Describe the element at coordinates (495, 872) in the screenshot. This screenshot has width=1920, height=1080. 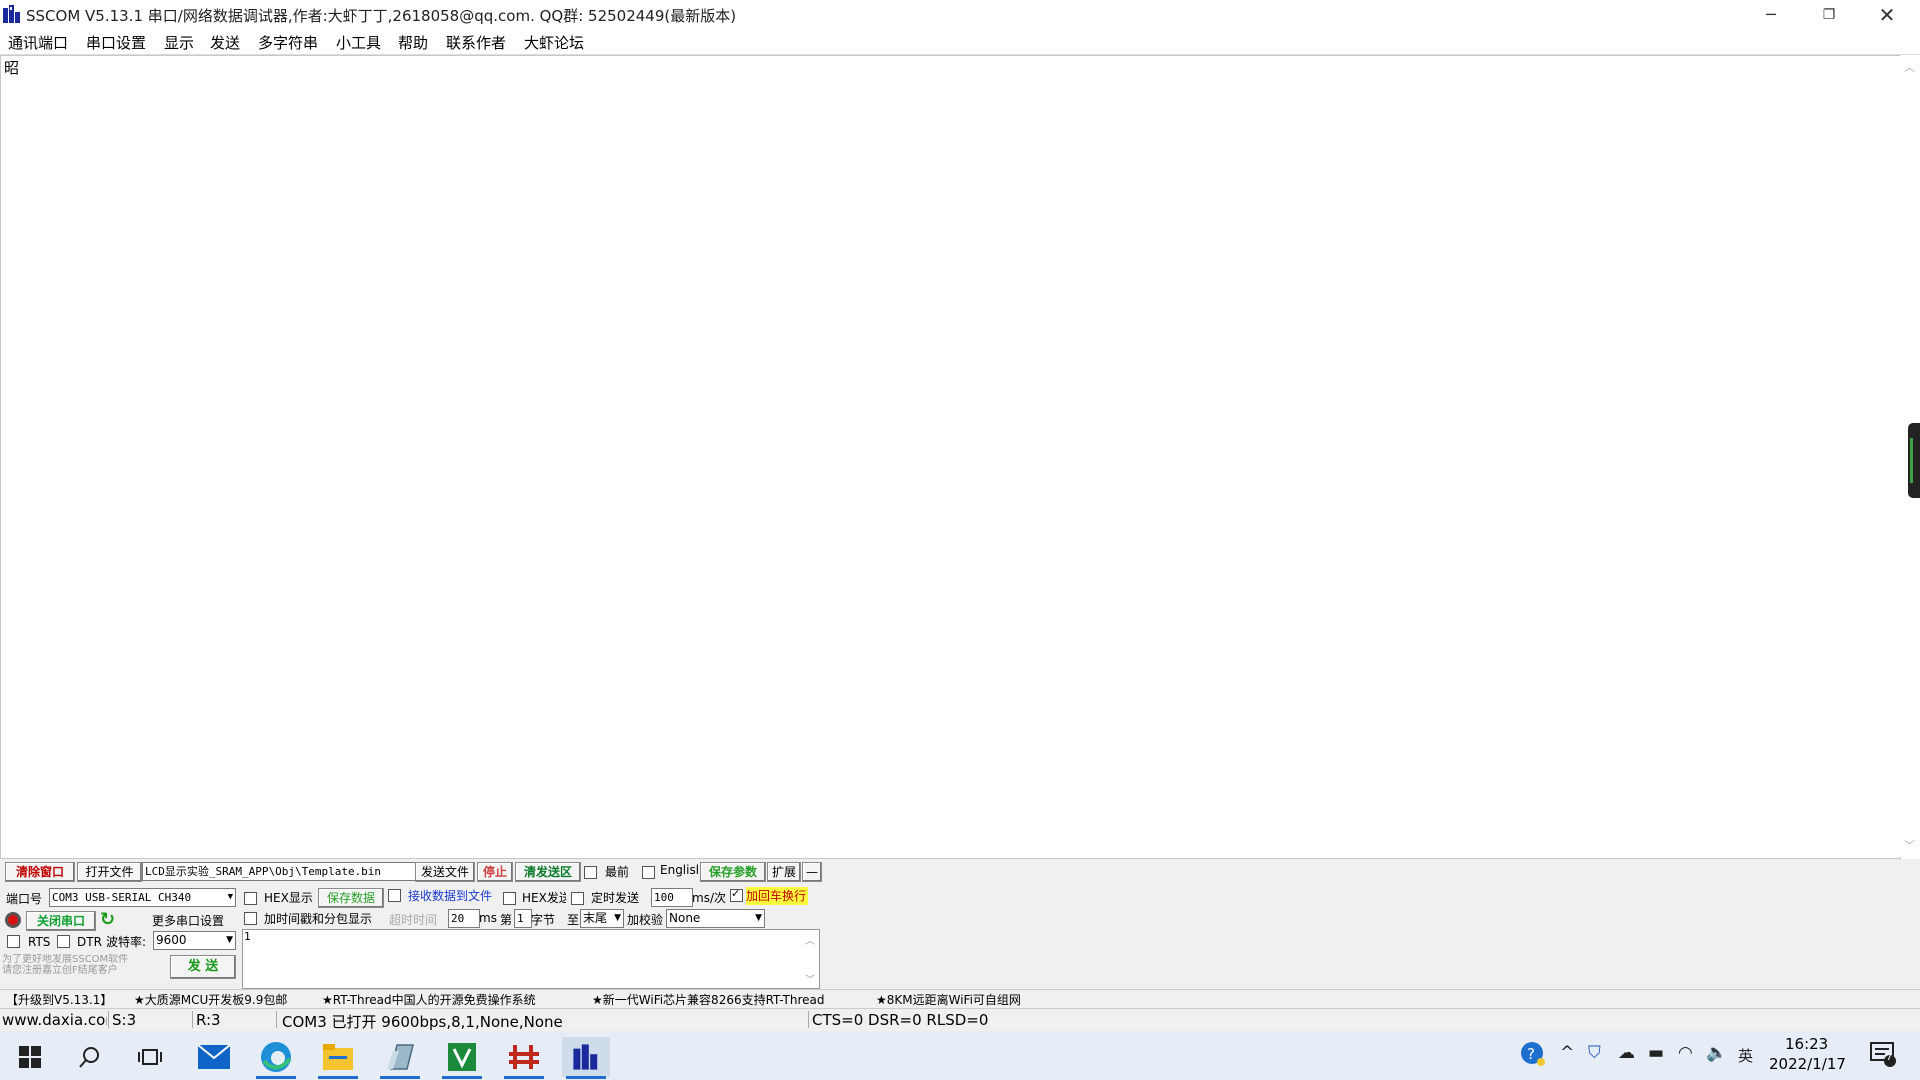
I see `stop-button: 停止` at that location.